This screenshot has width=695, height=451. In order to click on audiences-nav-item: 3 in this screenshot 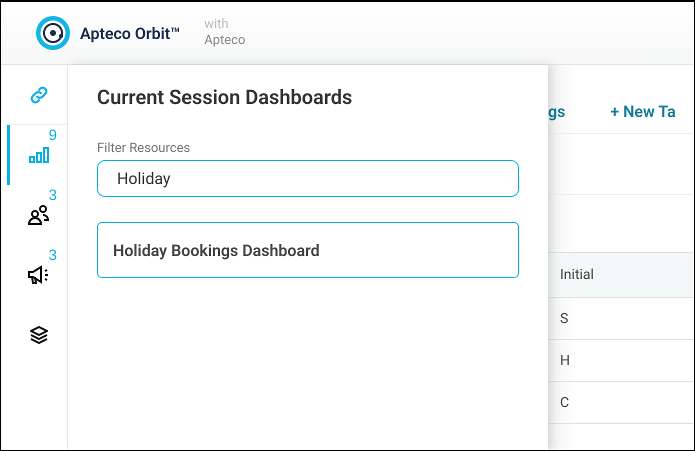, I will do `click(37, 215)`.